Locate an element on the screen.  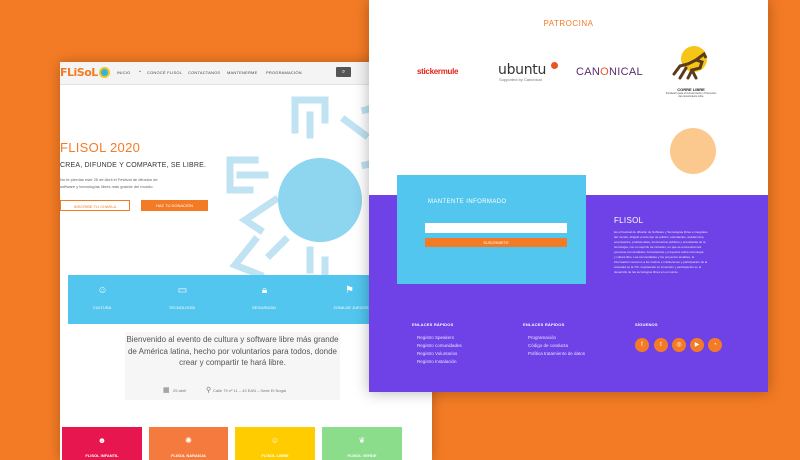
stickermule-logo: stickermule is located at coordinates (437, 71).